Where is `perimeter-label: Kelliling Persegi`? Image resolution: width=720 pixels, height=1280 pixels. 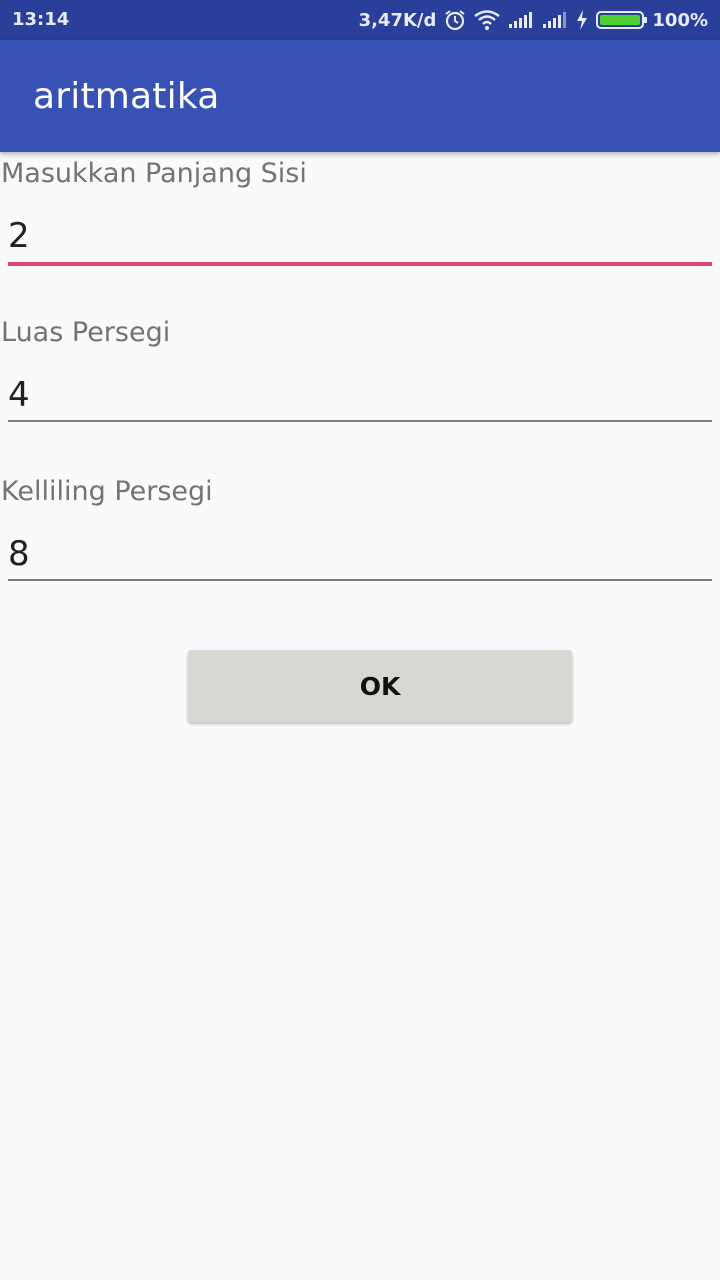
perimeter-label: Kelliling Persegi is located at coordinates (107, 491).